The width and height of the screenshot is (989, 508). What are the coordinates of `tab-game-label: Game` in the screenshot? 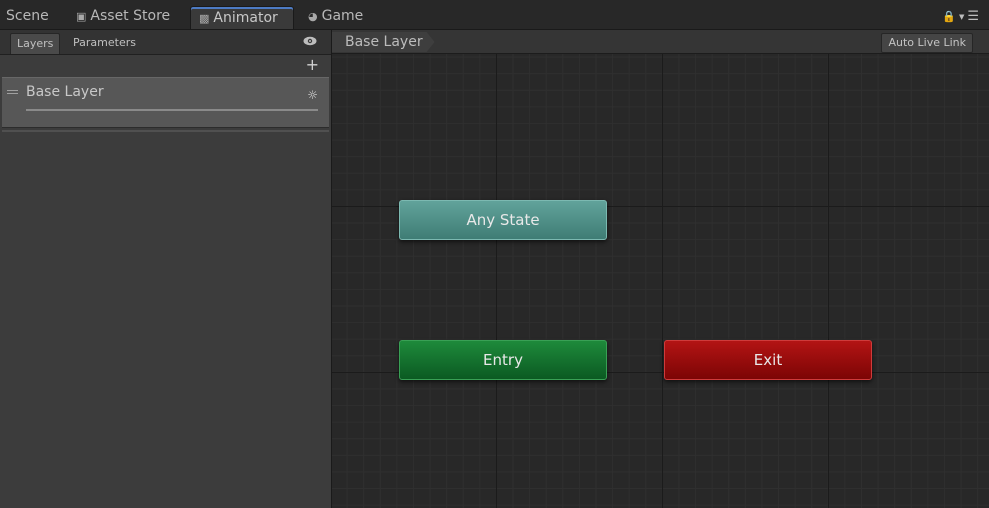 It's located at (342, 16).